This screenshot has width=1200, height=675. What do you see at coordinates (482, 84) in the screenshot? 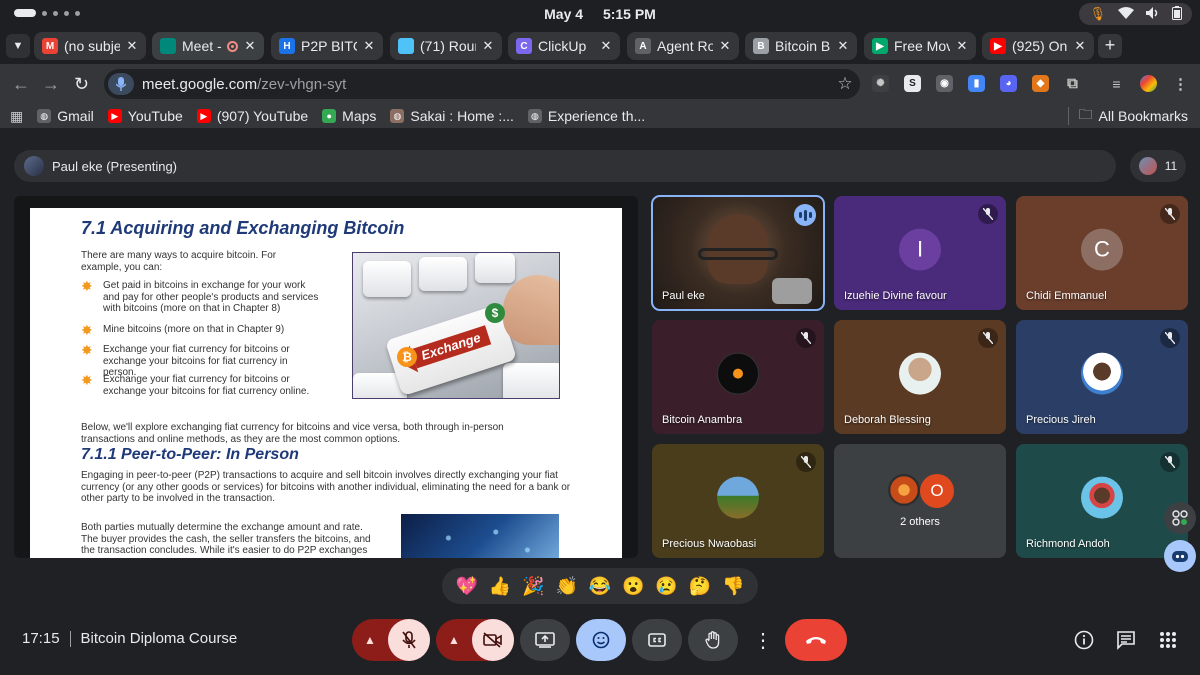
I see `address-bar: meet.google.com/zev-vhgn-syt ☆` at bounding box center [482, 84].